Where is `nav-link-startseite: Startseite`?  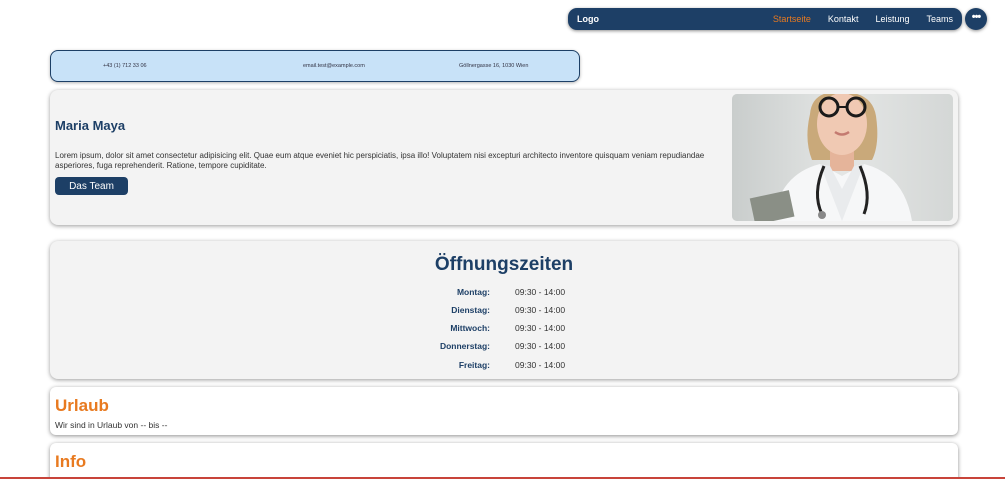 nav-link-startseite: Startseite is located at coordinates (792, 19).